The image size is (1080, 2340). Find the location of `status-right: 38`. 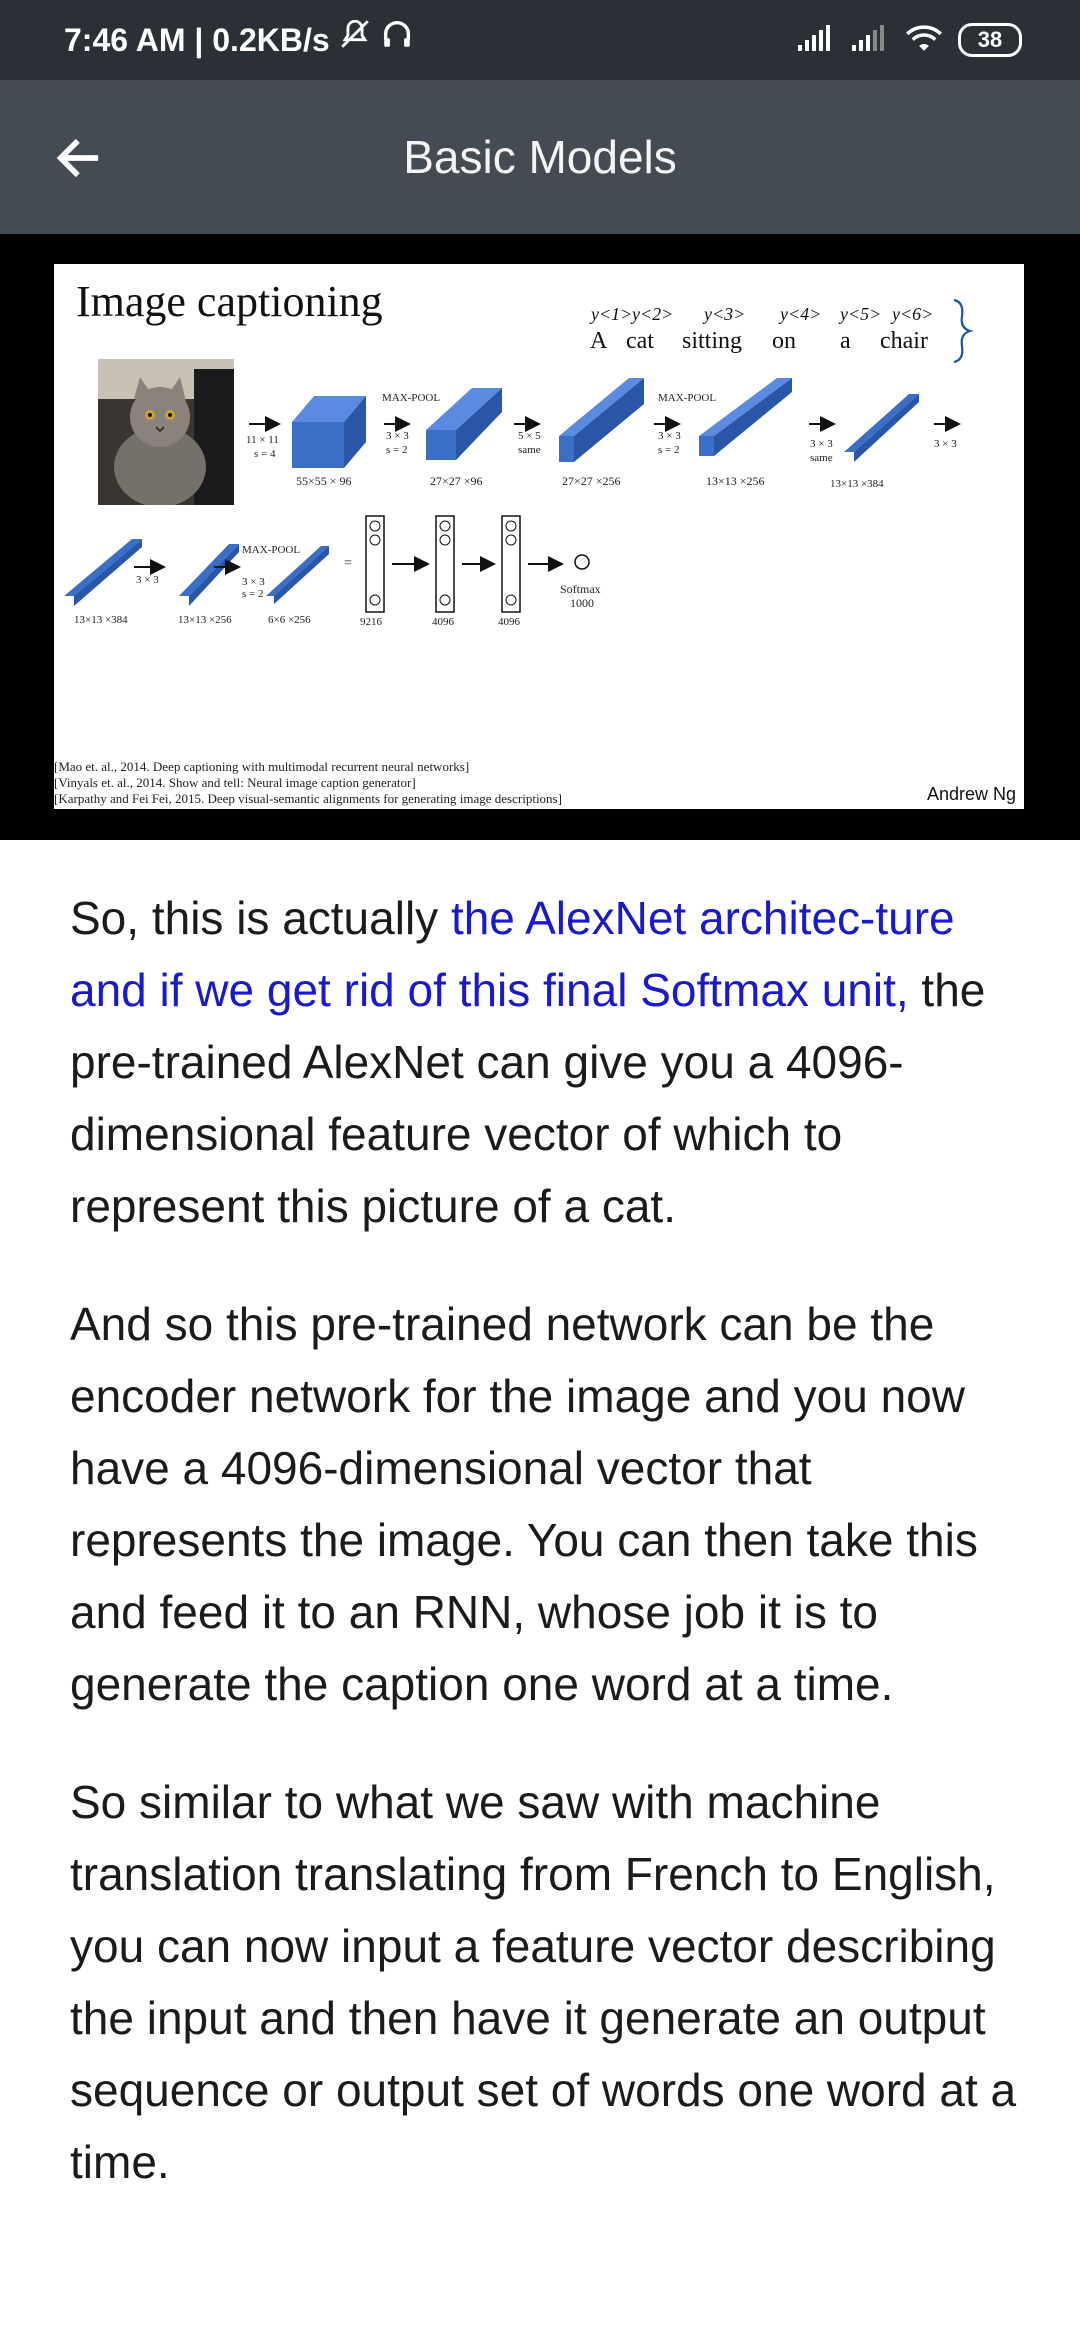

status-right: 38 is located at coordinates (909, 40).